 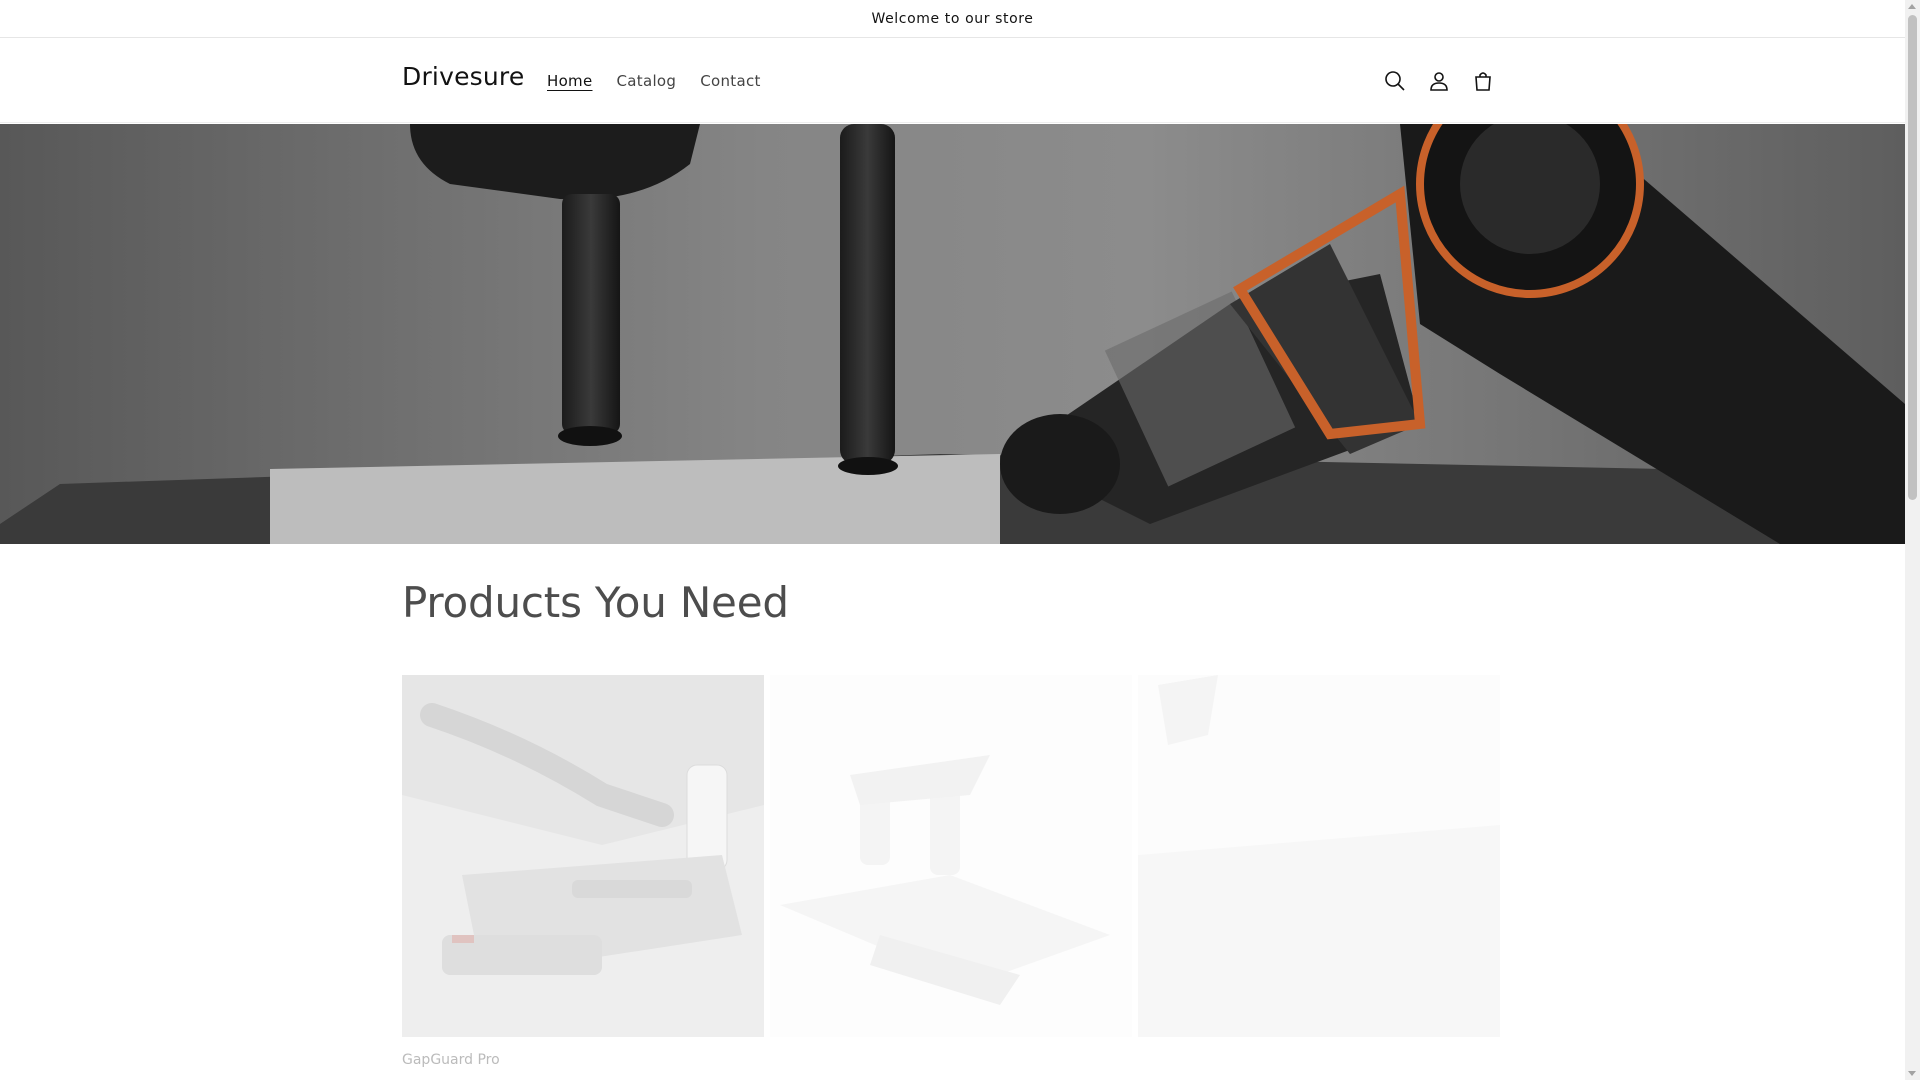 I want to click on search-icon, so click(x=1395, y=81).